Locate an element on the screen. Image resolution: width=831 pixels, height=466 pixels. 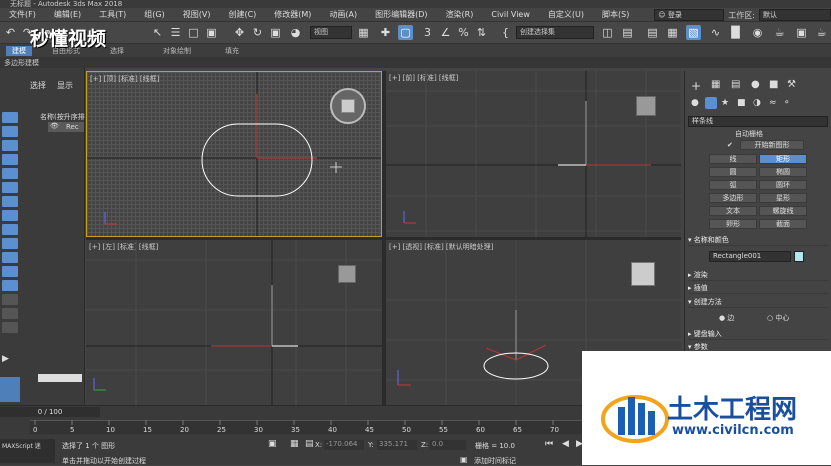
select-by-name-icon: ☰ is located at coordinates (175, 32).